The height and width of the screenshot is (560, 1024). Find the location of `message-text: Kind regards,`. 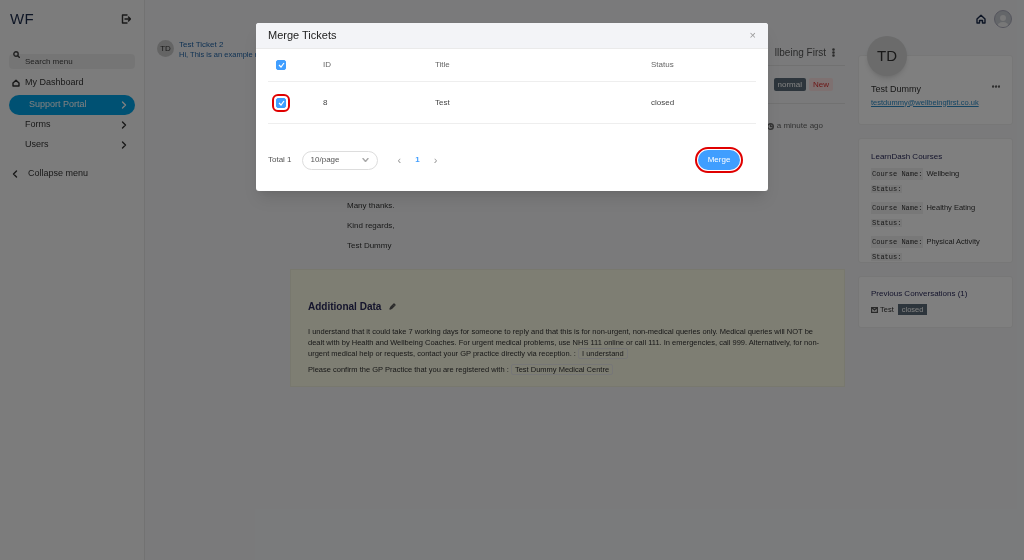

message-text: Kind regards, is located at coordinates (371, 225).